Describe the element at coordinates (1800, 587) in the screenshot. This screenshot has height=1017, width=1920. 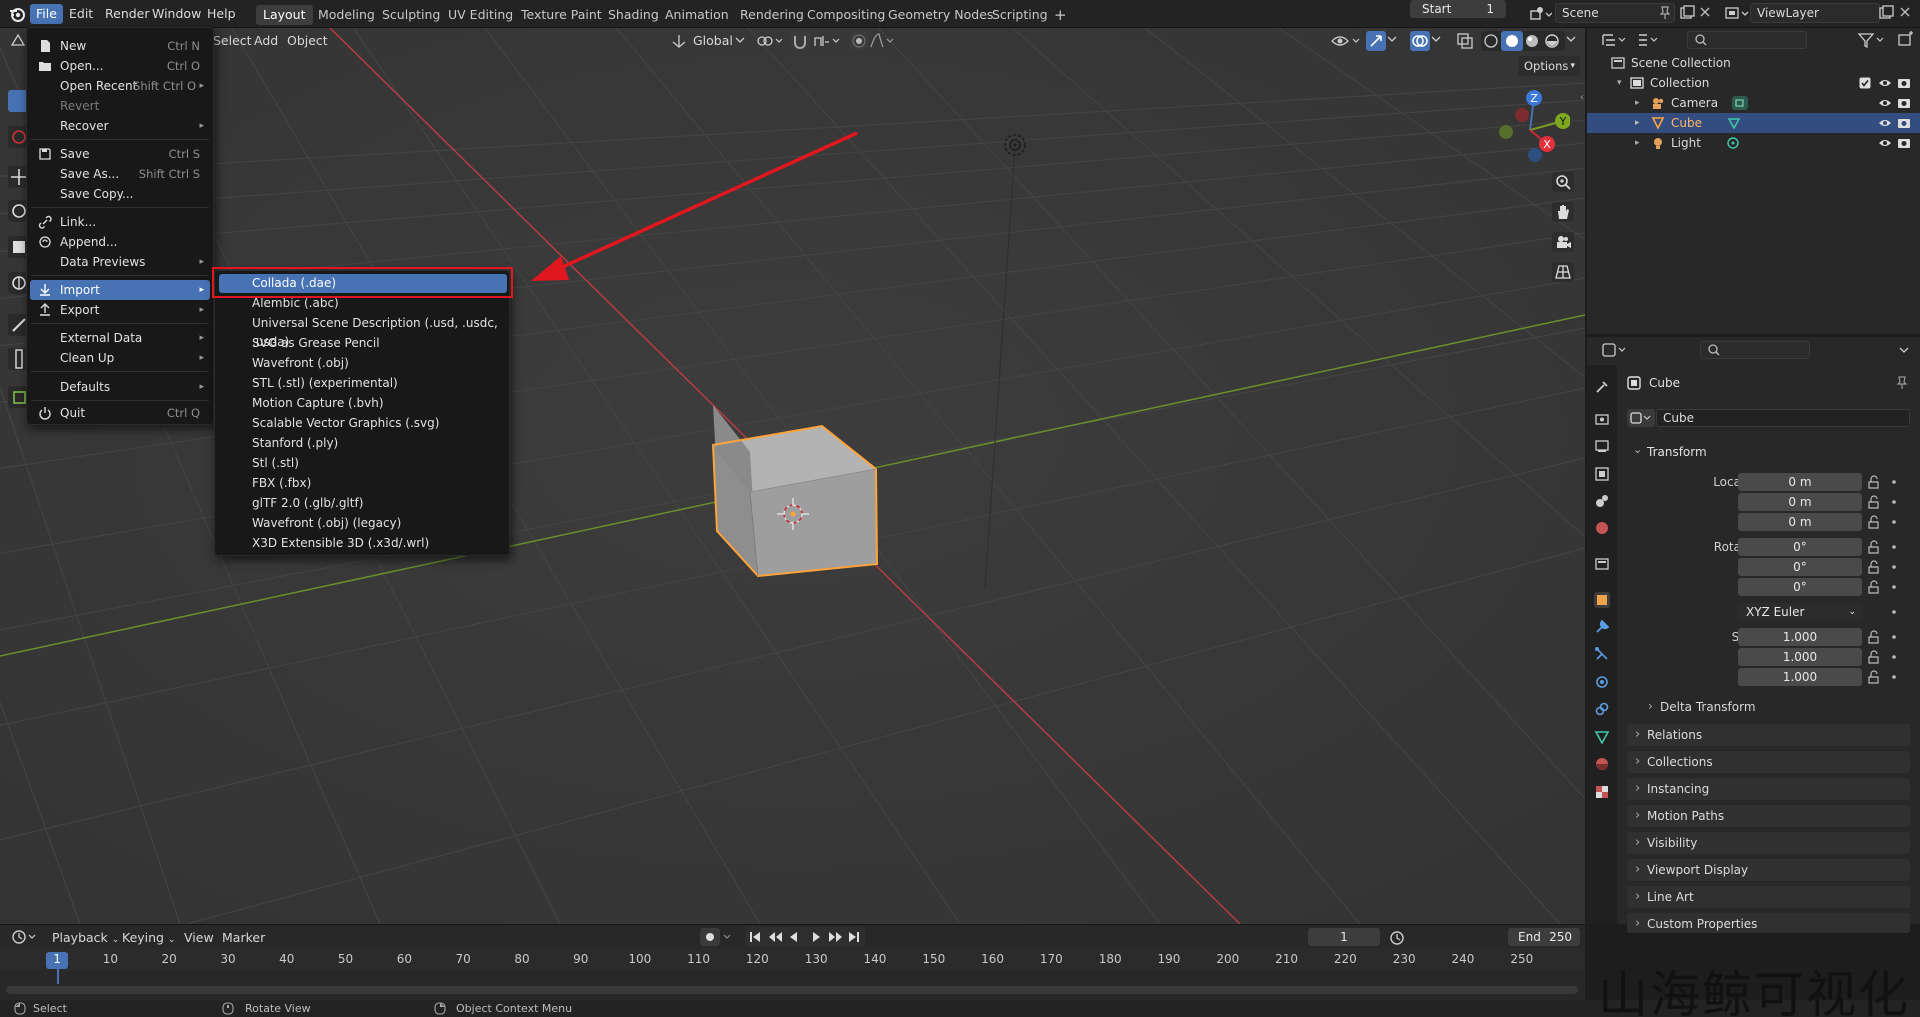
I see `rotation-z-field: 0°` at that location.